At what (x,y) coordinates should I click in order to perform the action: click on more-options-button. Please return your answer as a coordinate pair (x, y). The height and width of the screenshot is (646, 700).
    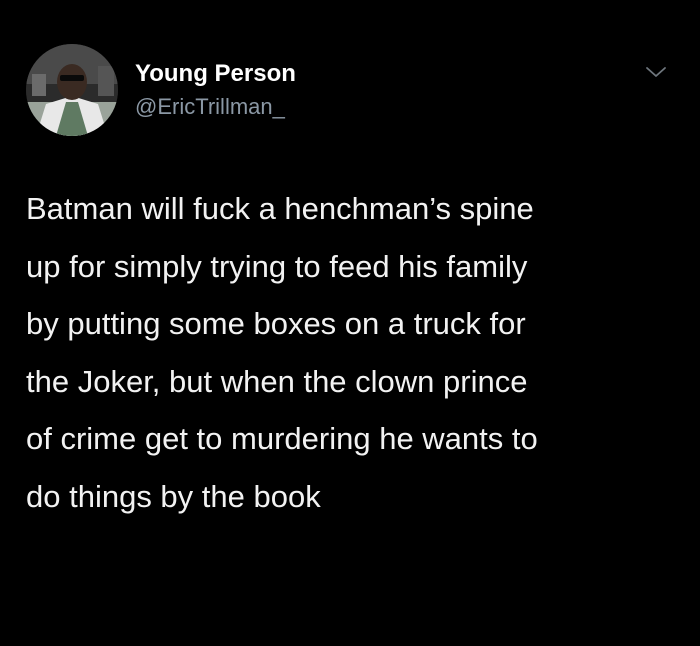
    Looking at the image, I should click on (656, 72).